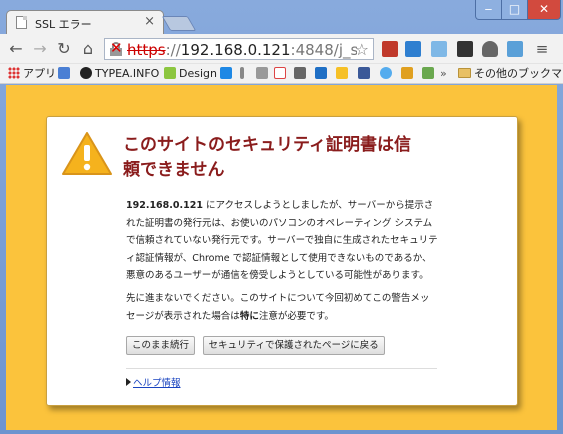 The height and width of the screenshot is (434, 563). I want to click on keep-icon, so click(342, 73).